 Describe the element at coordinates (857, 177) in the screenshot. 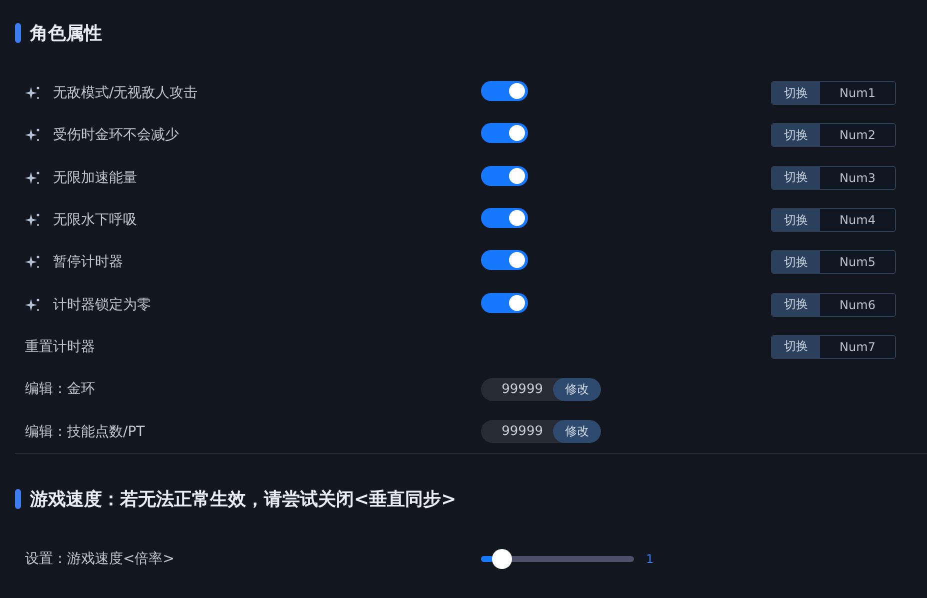

I see `hotkey-label: Num3` at that location.